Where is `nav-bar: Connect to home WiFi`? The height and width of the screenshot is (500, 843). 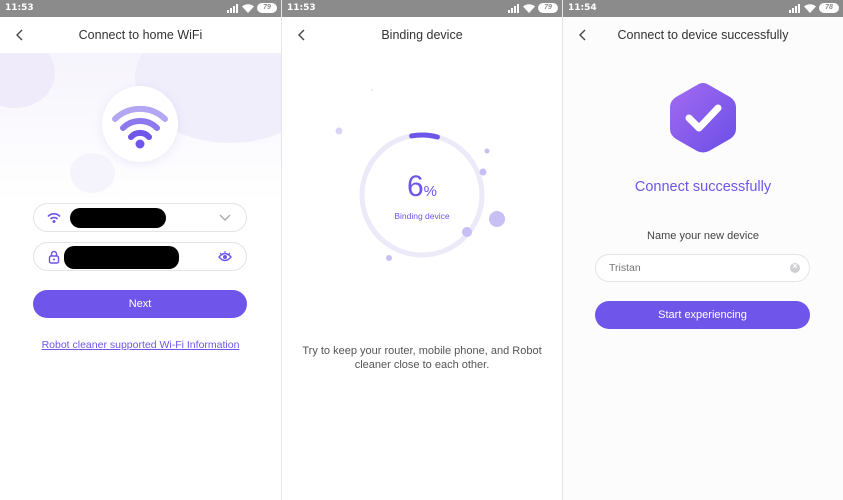 nav-bar: Connect to home WiFi is located at coordinates (140, 35).